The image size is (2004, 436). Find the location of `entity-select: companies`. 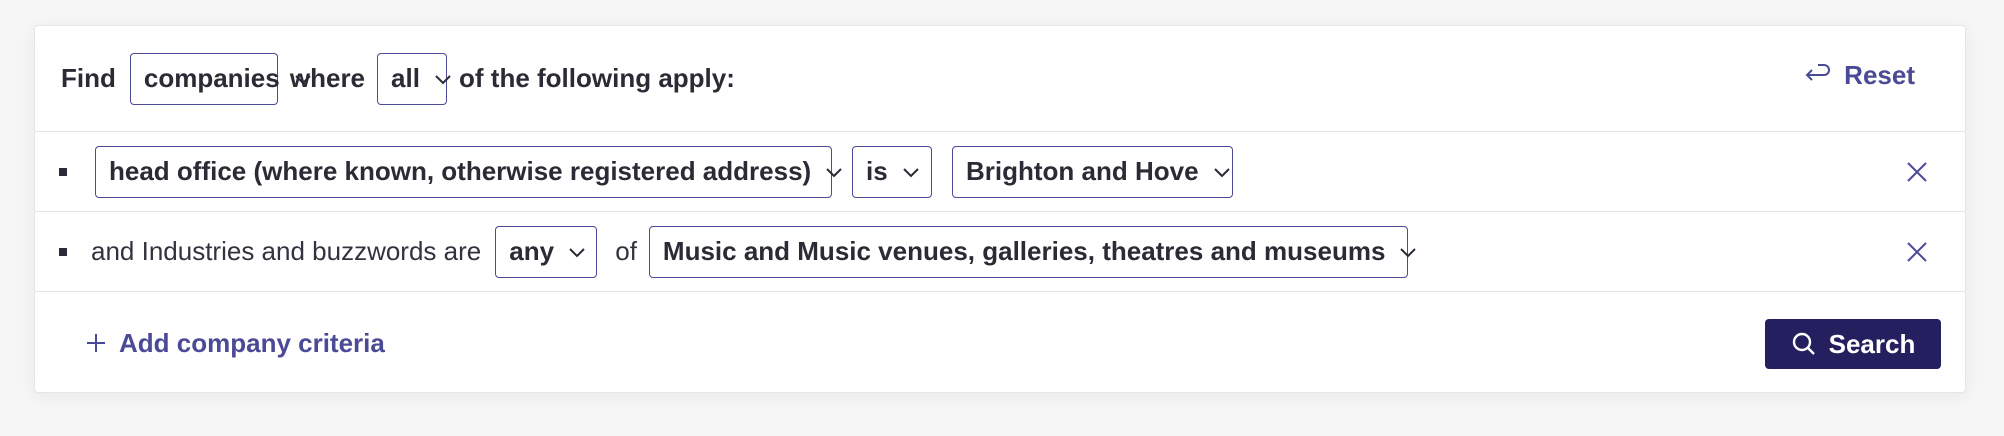

entity-select: companies is located at coordinates (220, 78).